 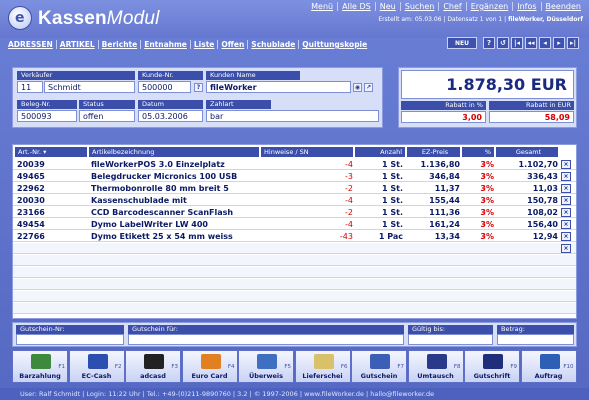 What do you see at coordinates (478, 152) in the screenshot?
I see `col-pct: %` at bounding box center [478, 152].